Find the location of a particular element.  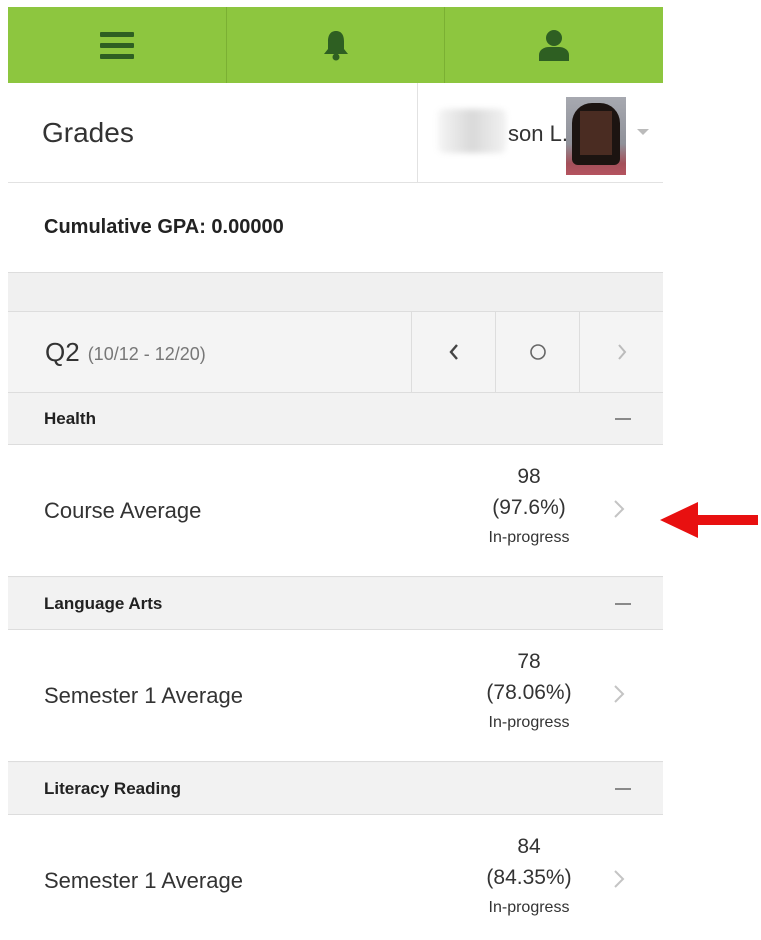

grade-value: 78 (78.06%) In-progress is located at coordinates (529, 692).